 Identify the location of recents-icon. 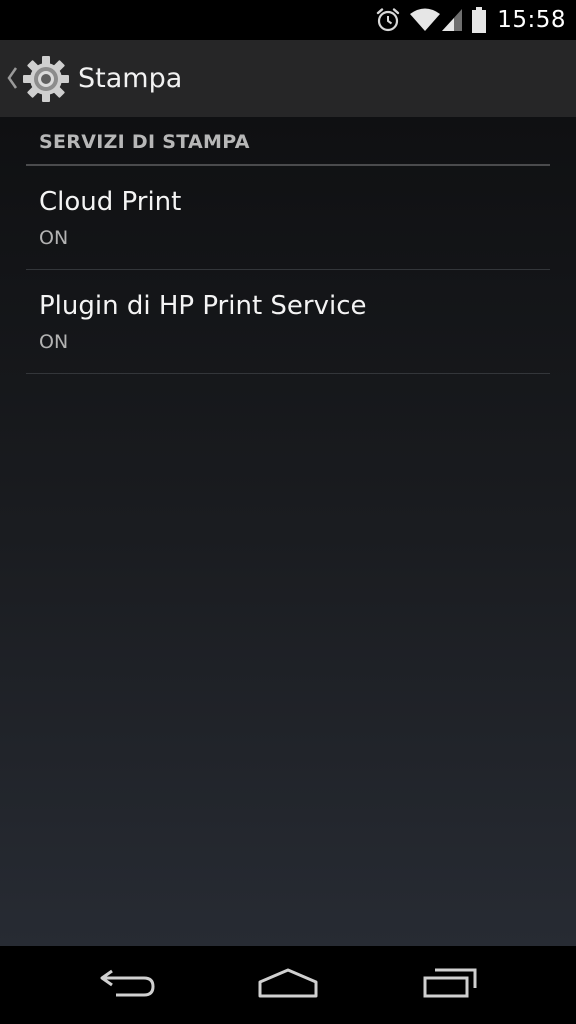
(450, 985).